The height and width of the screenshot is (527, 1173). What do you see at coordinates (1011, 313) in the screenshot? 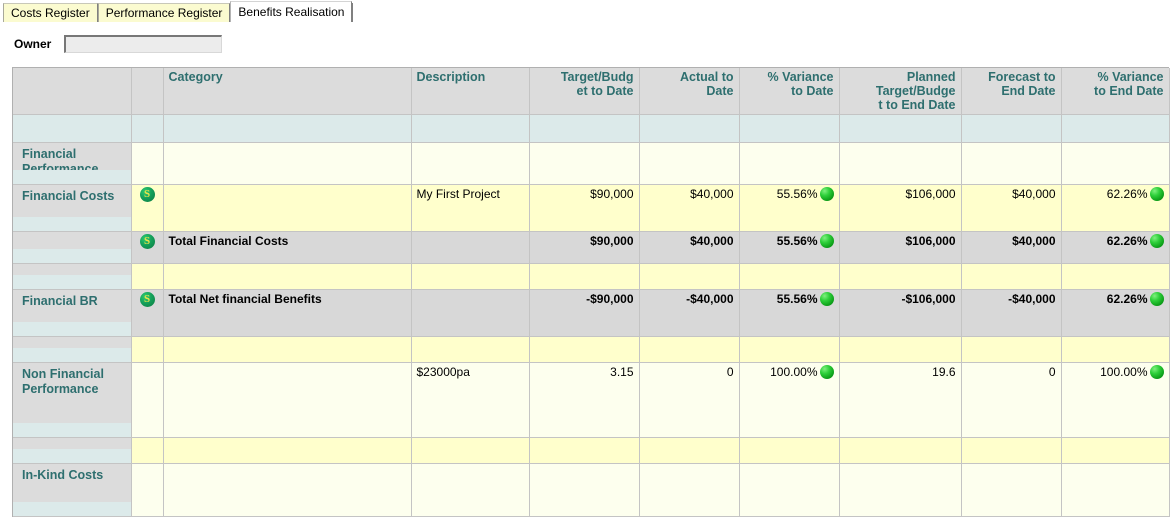
I see `cell-forecast-to-end-date: -$40,000` at bounding box center [1011, 313].